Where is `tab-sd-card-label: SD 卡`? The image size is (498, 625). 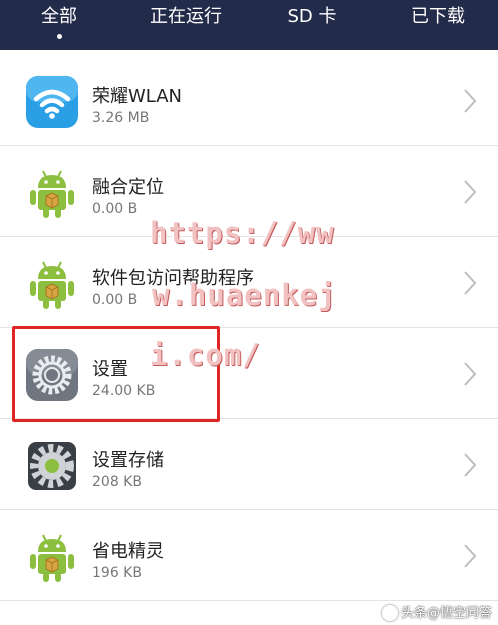 tab-sd-card-label: SD 卡 is located at coordinates (312, 16).